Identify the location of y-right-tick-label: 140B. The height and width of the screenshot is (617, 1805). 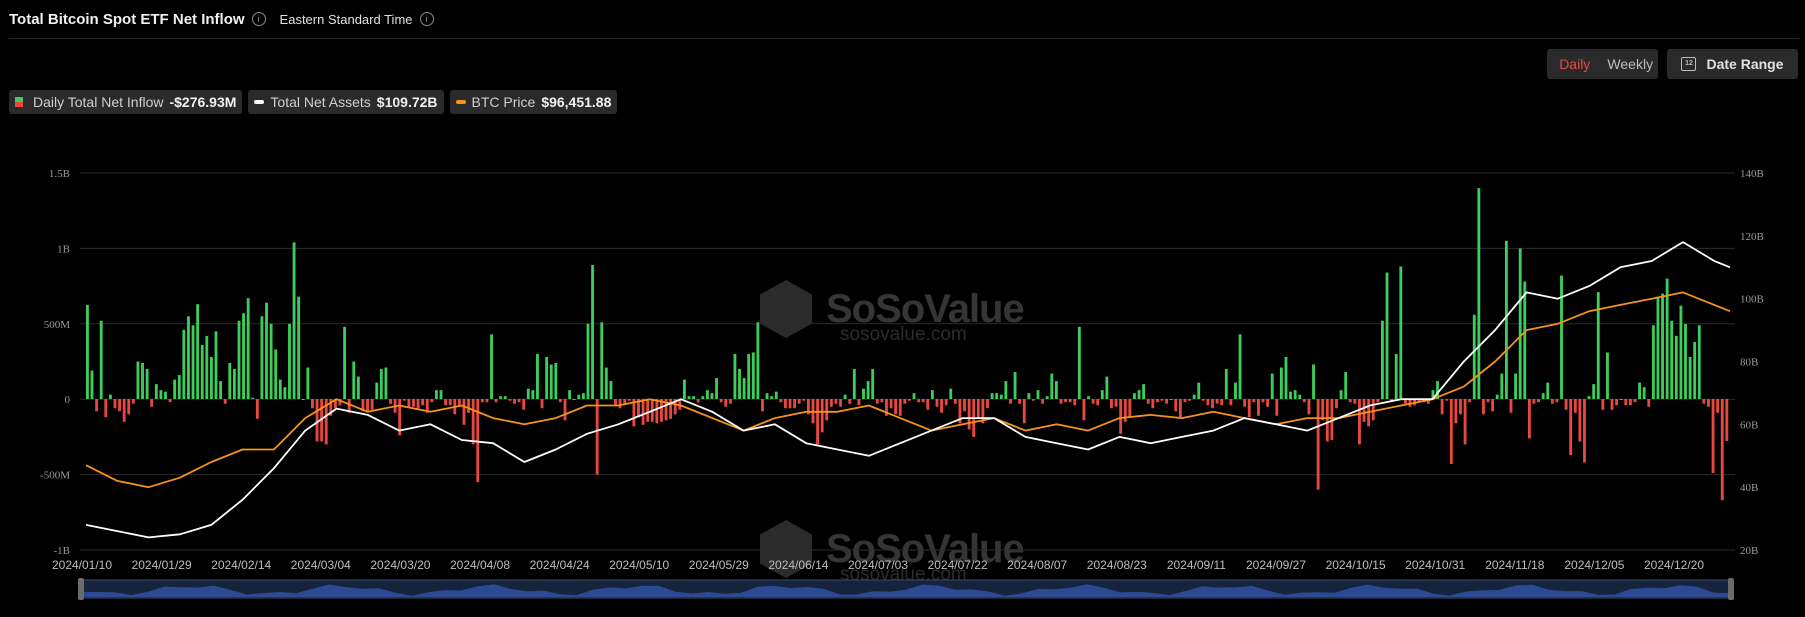
(1752, 174).